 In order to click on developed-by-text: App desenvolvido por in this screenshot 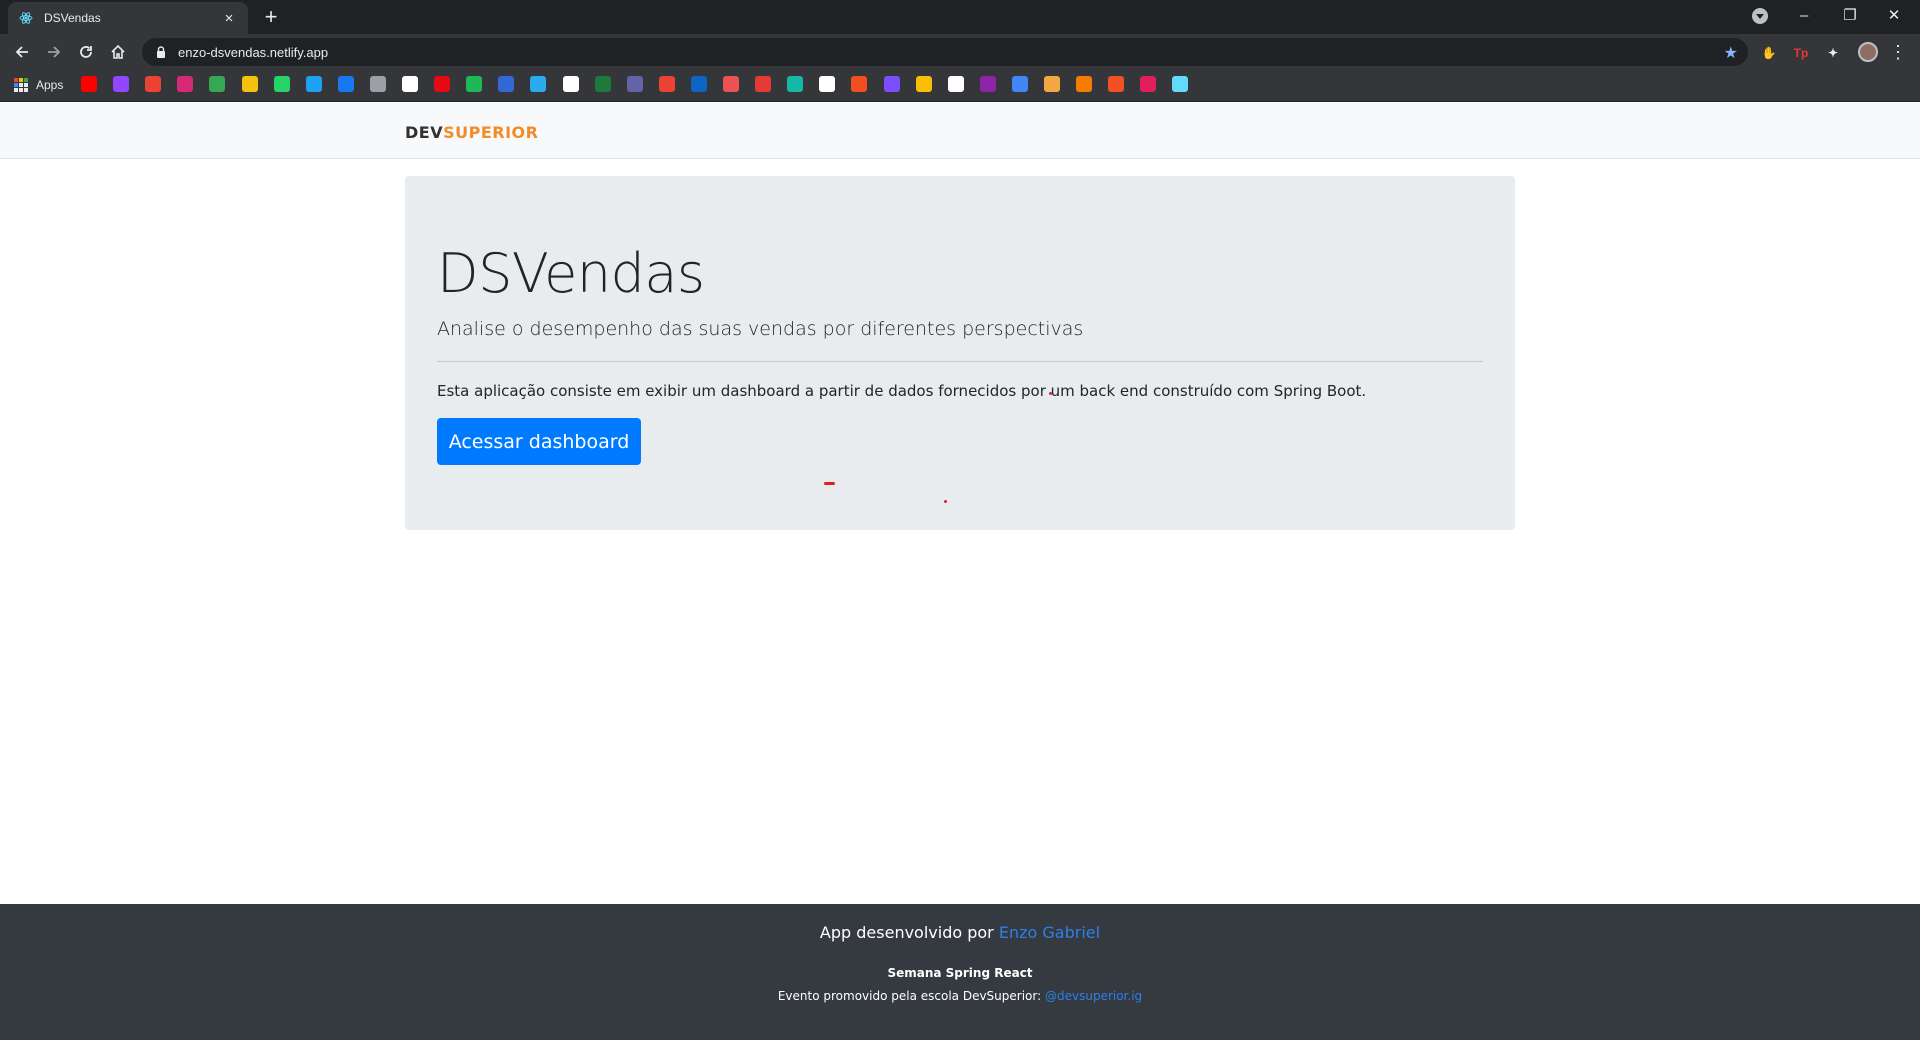, I will do `click(906, 932)`.